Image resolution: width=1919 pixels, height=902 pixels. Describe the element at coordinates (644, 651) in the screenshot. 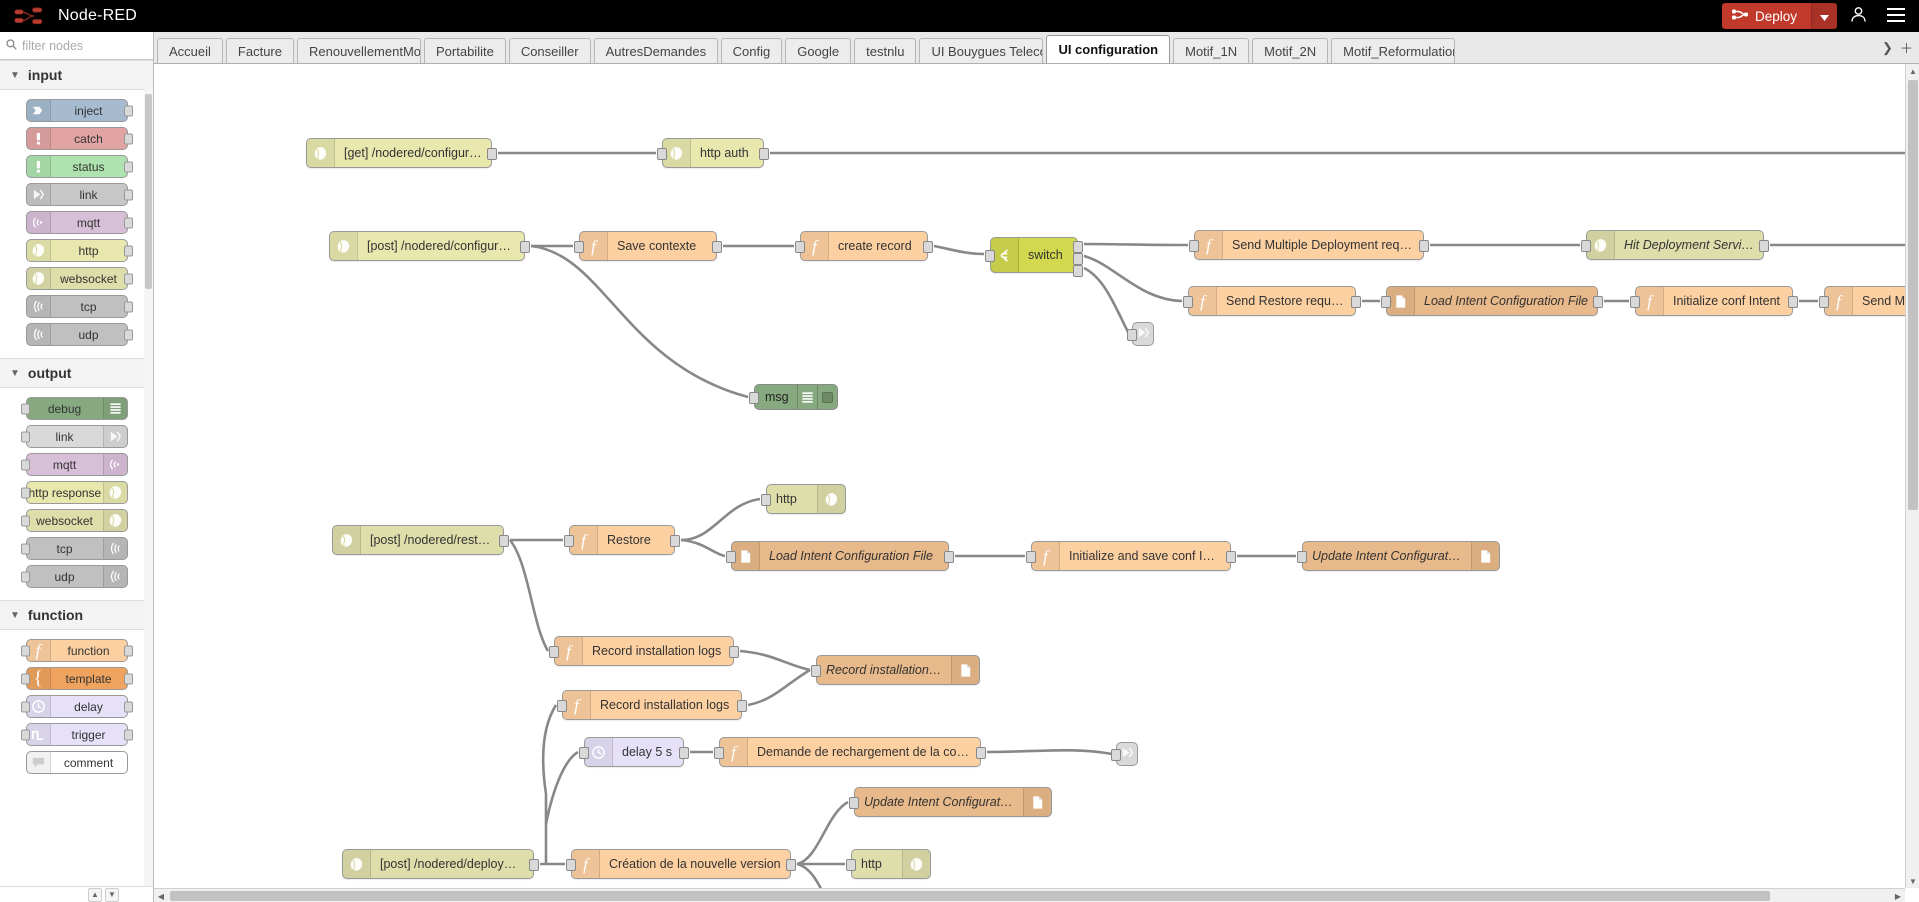

I see `flow-node-record-logs-1: f Record installation logs` at that location.